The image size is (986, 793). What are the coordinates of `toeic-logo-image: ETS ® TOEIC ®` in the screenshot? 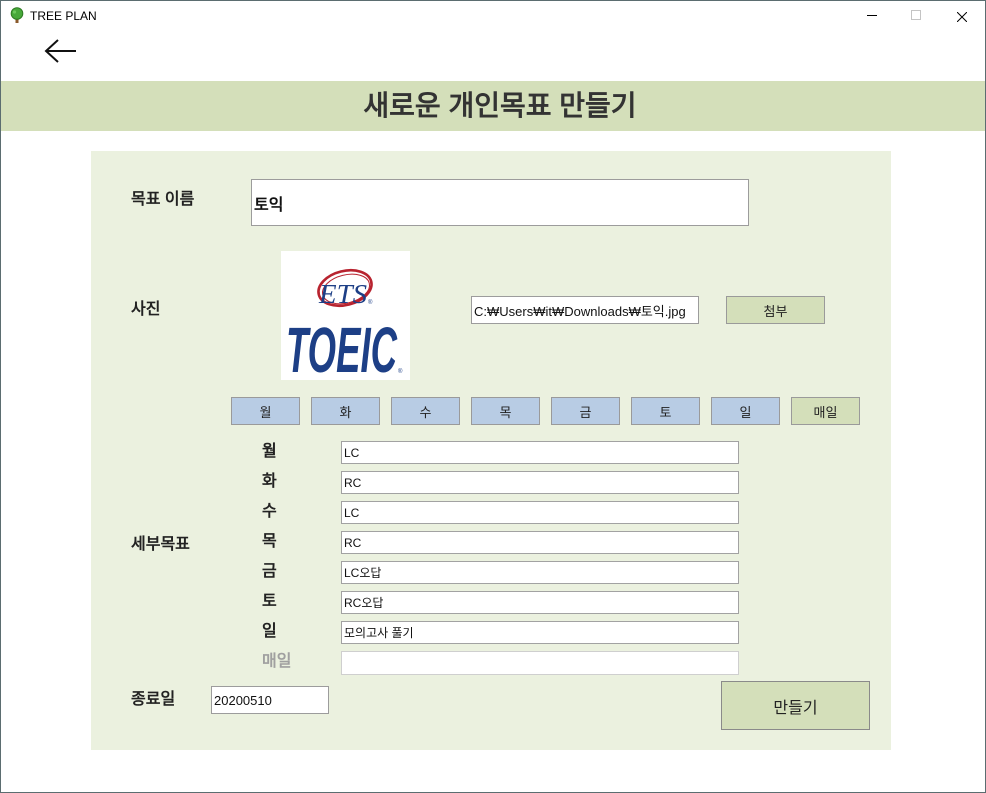 It's located at (344, 327).